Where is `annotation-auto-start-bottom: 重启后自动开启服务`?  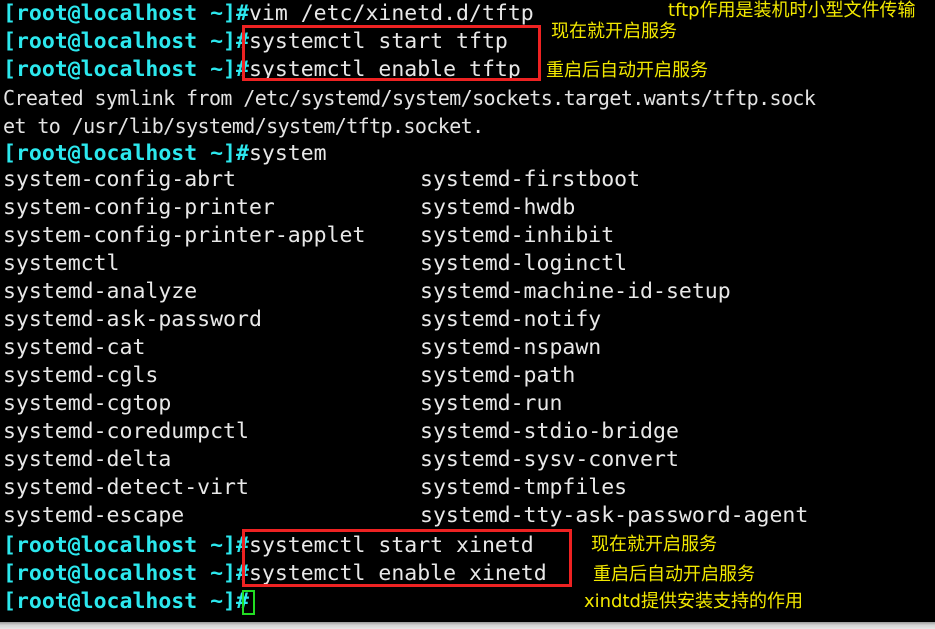 annotation-auto-start-bottom: 重启后自动开启服务 is located at coordinates (674, 574).